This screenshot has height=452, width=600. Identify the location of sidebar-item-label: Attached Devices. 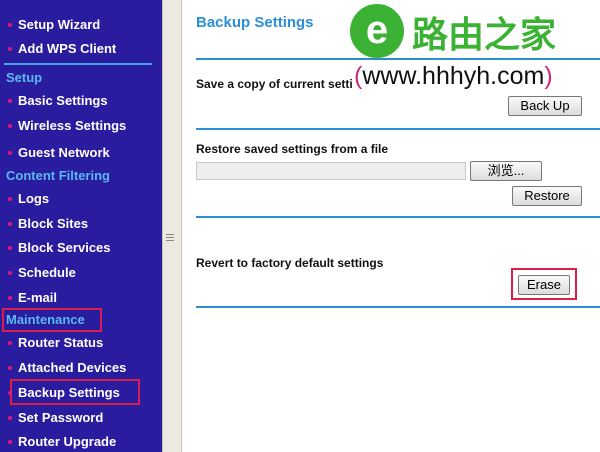
(72, 367).